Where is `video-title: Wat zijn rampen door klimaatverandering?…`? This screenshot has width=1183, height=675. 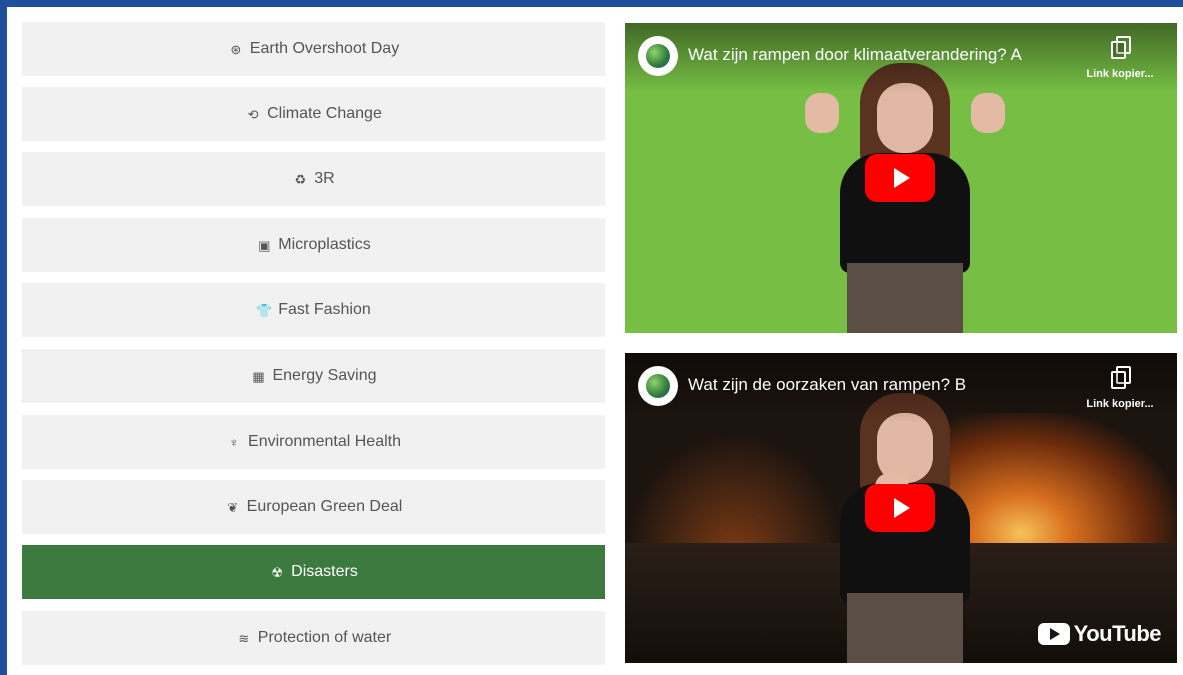
video-title: Wat zijn rampen door klimaatverandering?… is located at coordinates (855, 55).